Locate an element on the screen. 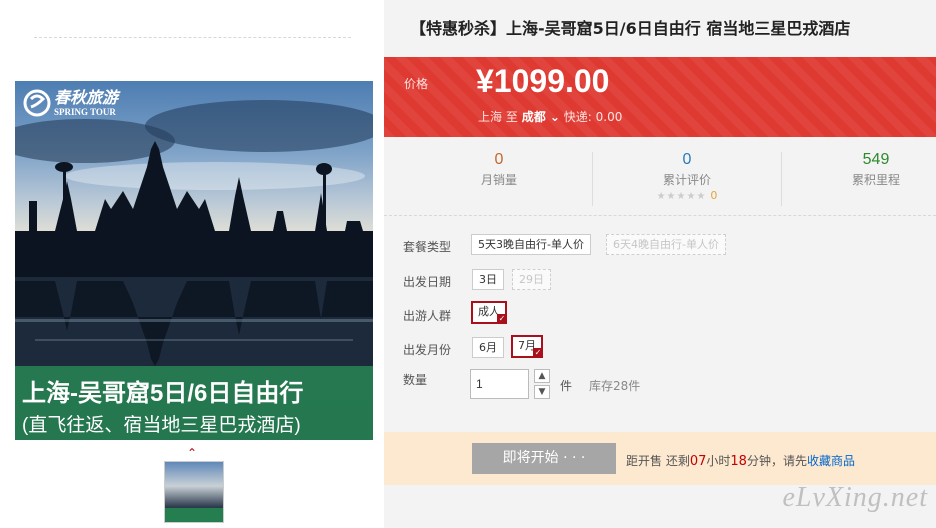  quantity-increase-icon: ▲ is located at coordinates (542, 376).